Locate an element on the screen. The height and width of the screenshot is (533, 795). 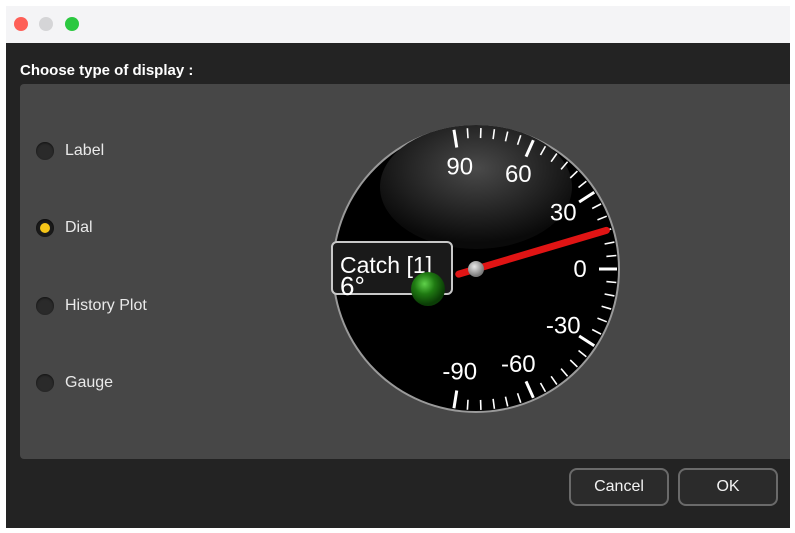
radio-gauge is located at coordinates (45, 383).